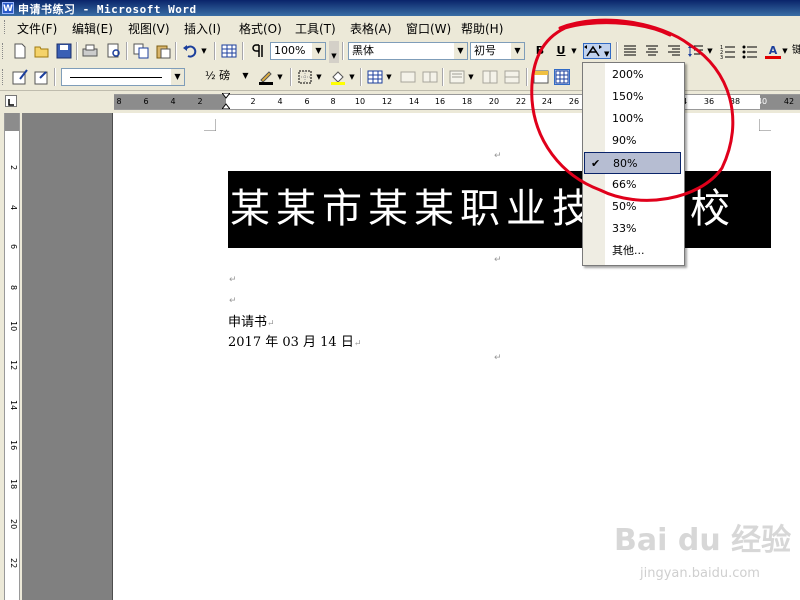 The width and height of the screenshot is (800, 600). I want to click on underline-dropdown-icon: ▼, so click(574, 51).